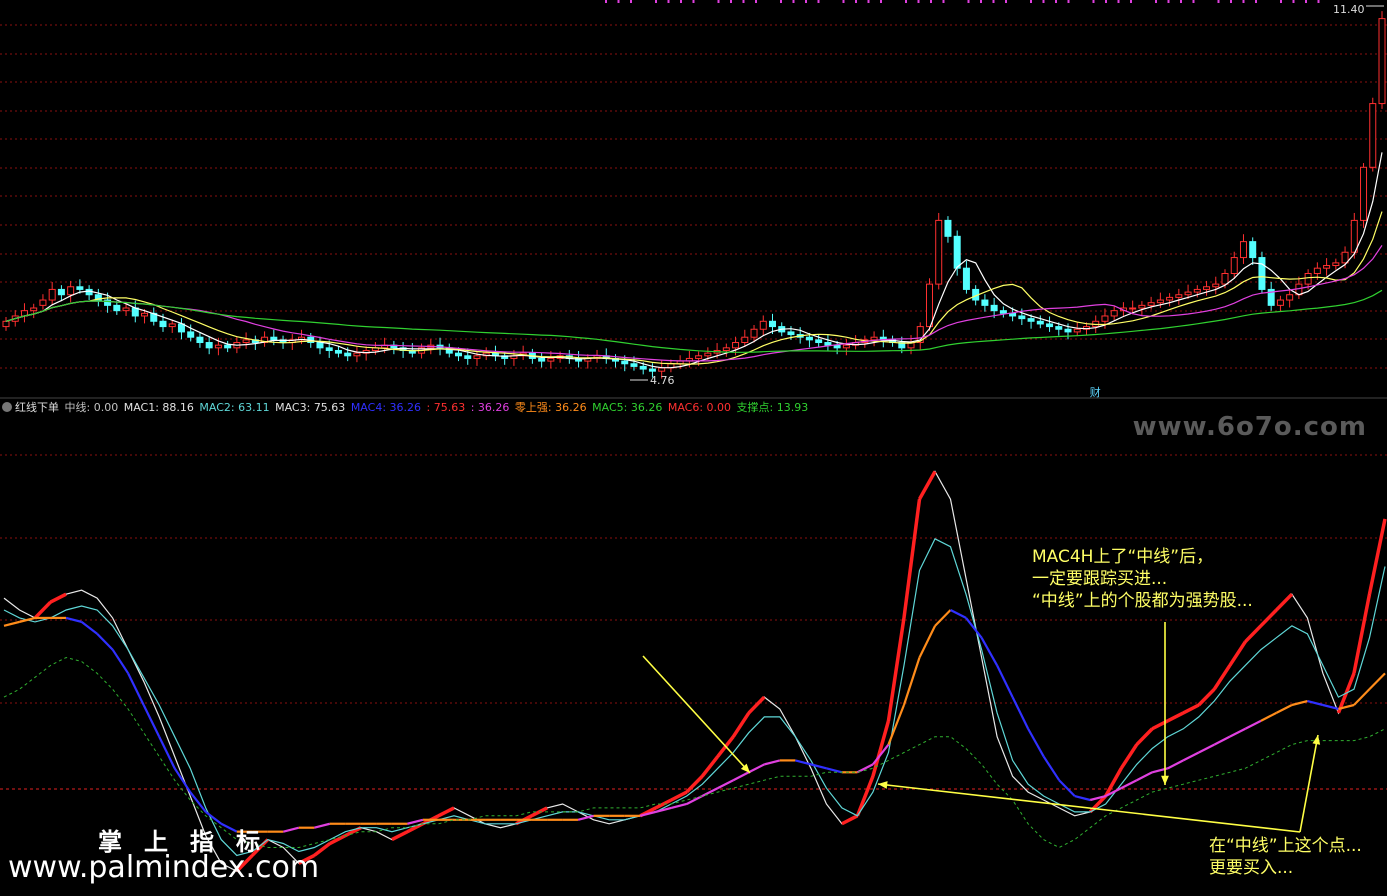 Image resolution: width=1387 pixels, height=896 pixels. What do you see at coordinates (447, 407) in the screenshot?
I see `legend-item-5: : 75.63` at bounding box center [447, 407].